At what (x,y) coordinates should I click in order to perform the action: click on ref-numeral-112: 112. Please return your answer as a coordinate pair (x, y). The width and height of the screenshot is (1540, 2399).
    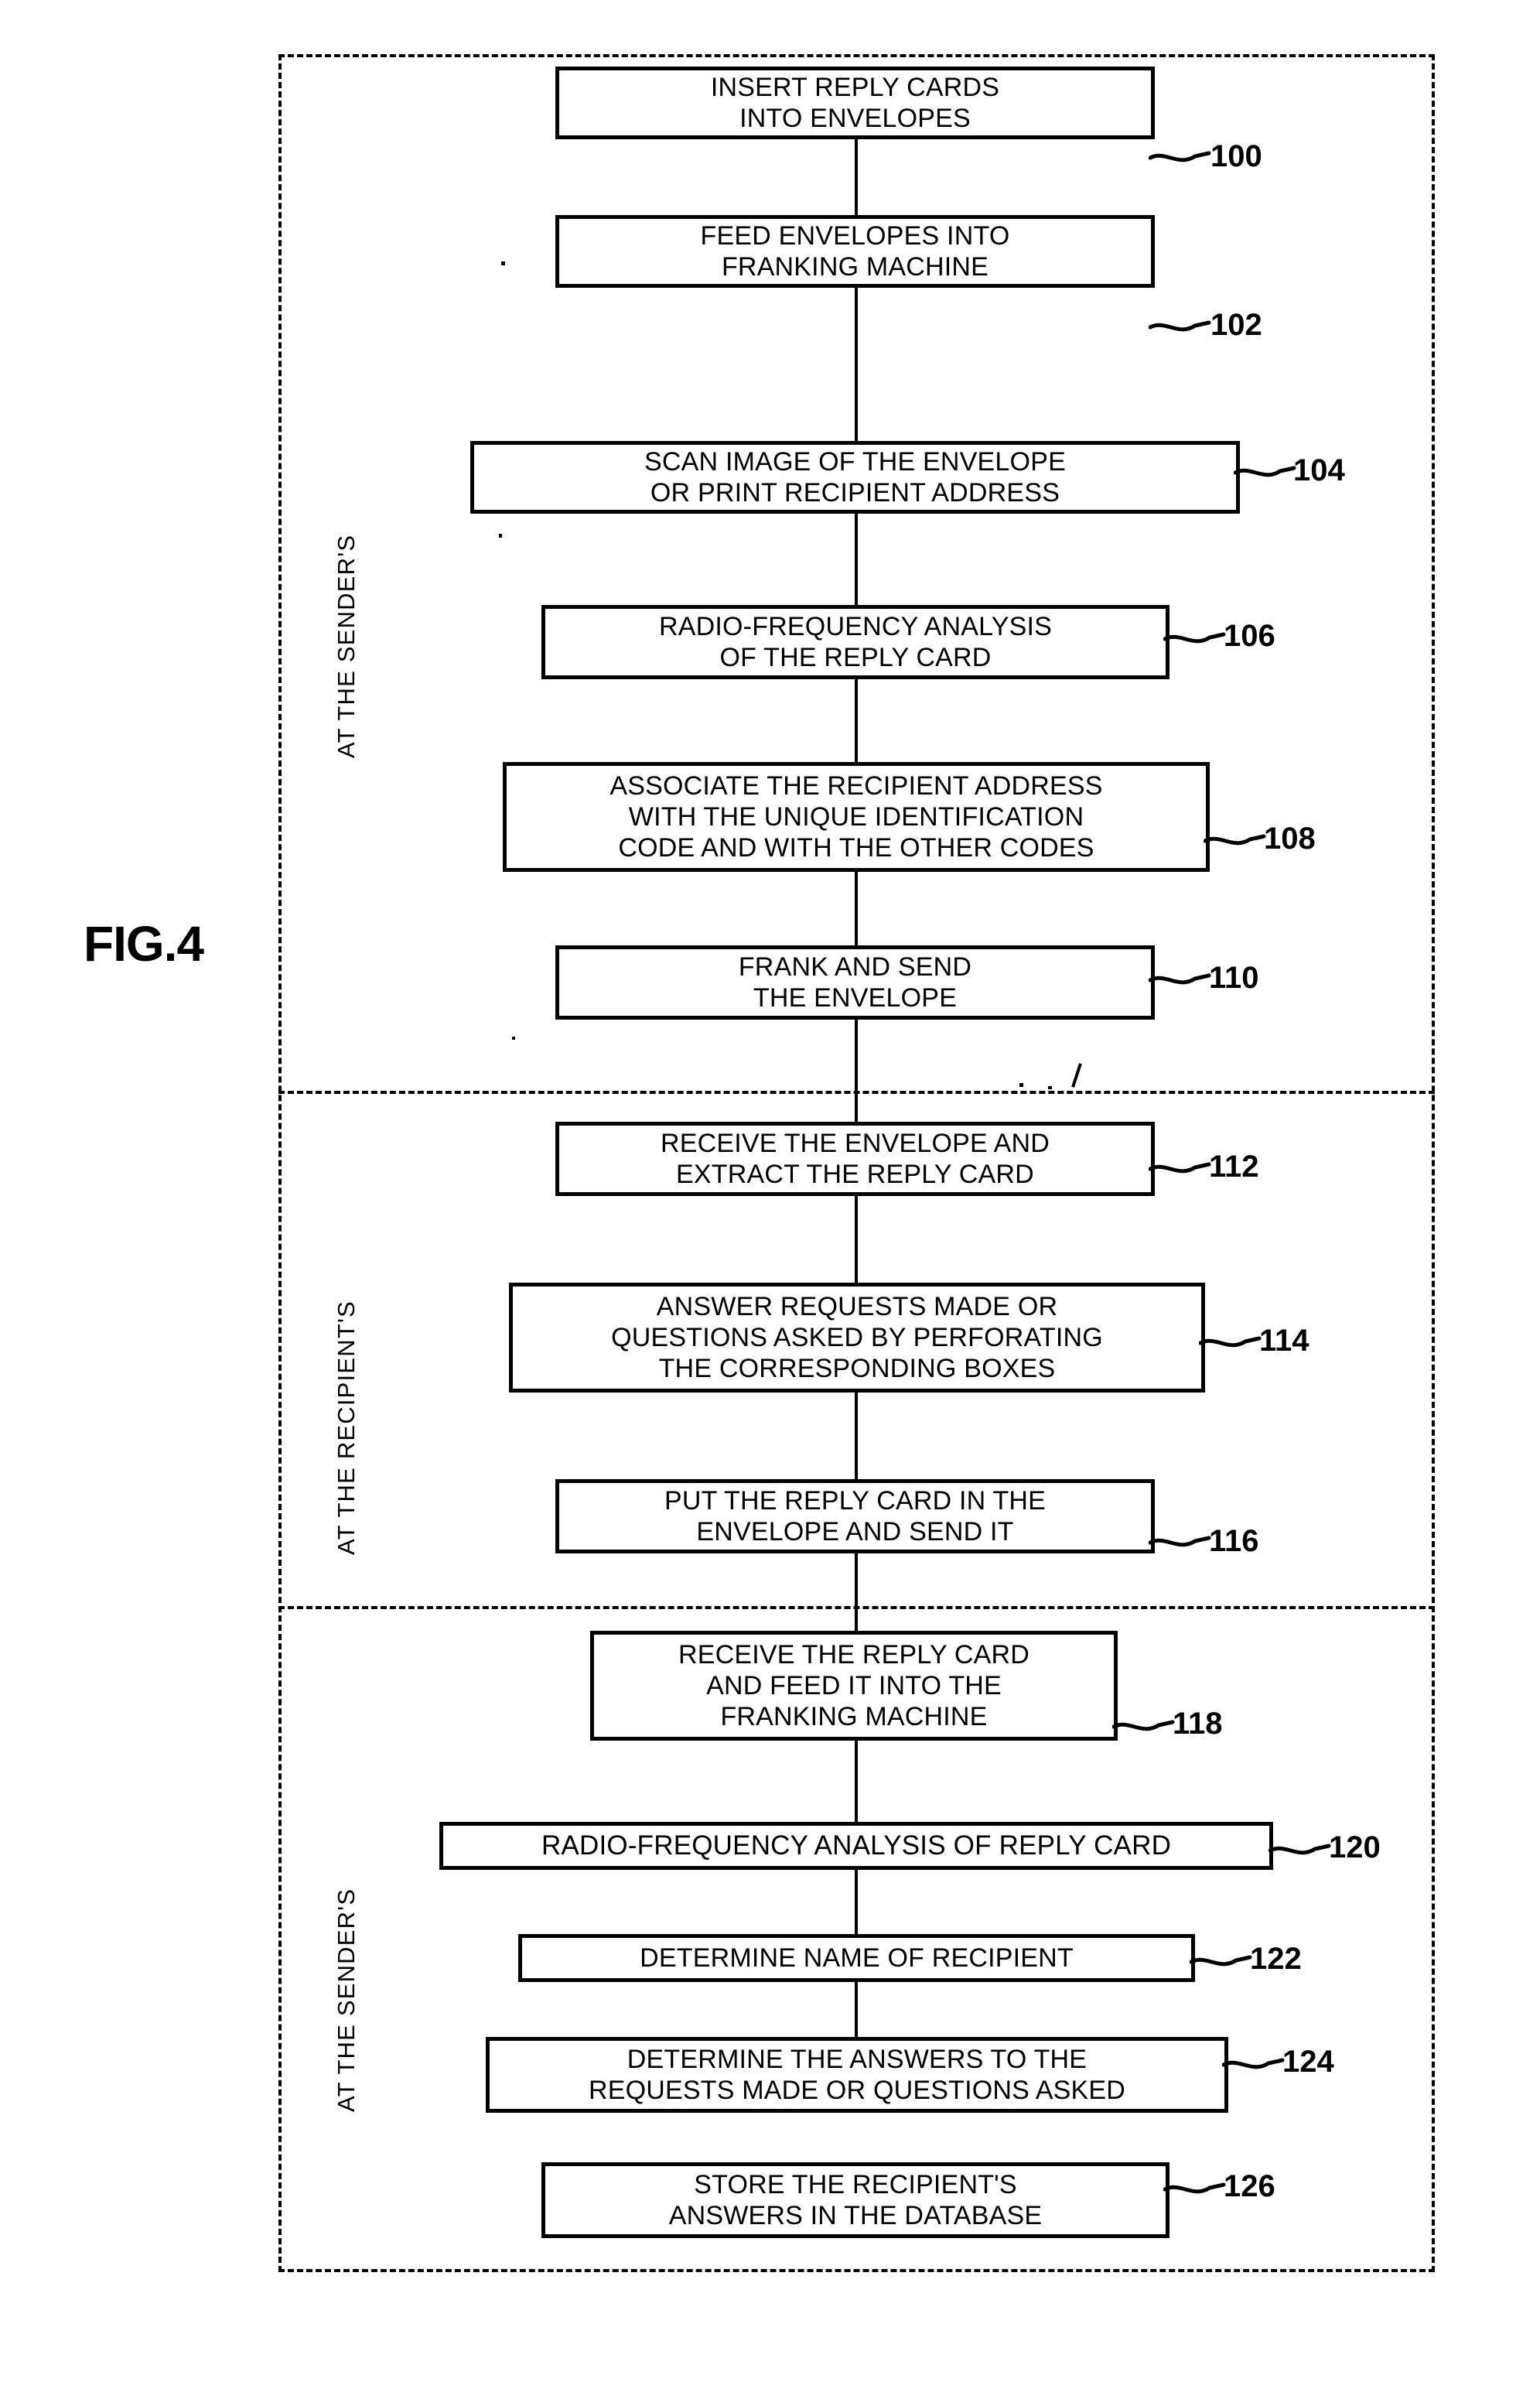
    Looking at the image, I should click on (1234, 1167).